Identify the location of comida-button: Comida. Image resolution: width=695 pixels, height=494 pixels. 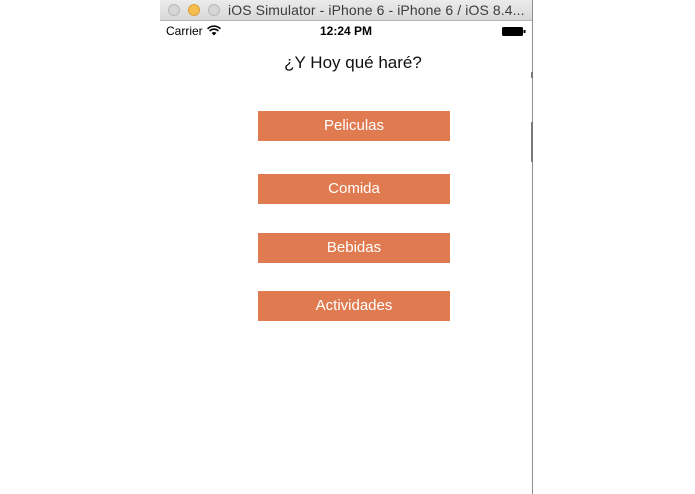
(354, 189).